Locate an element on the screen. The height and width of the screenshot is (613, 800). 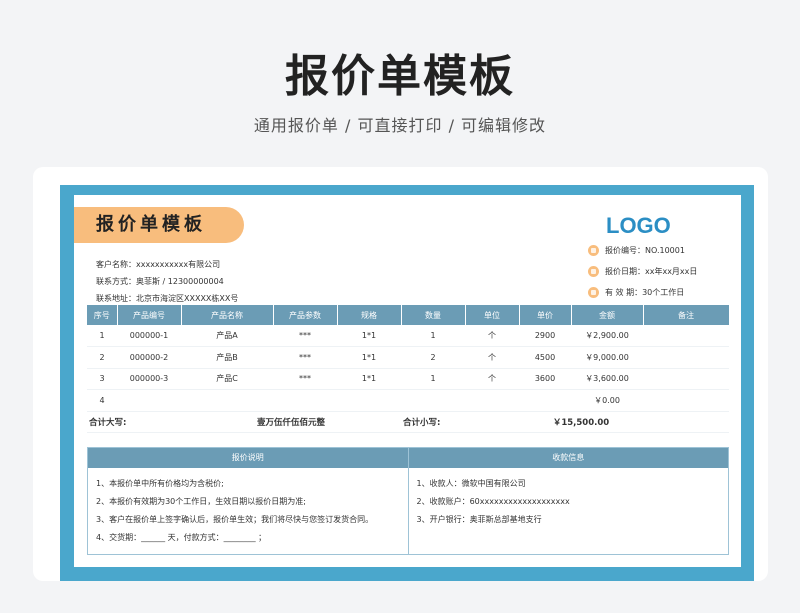
quote-date: 报价日期：xx年xx月xx日 is located at coordinates (642, 271).